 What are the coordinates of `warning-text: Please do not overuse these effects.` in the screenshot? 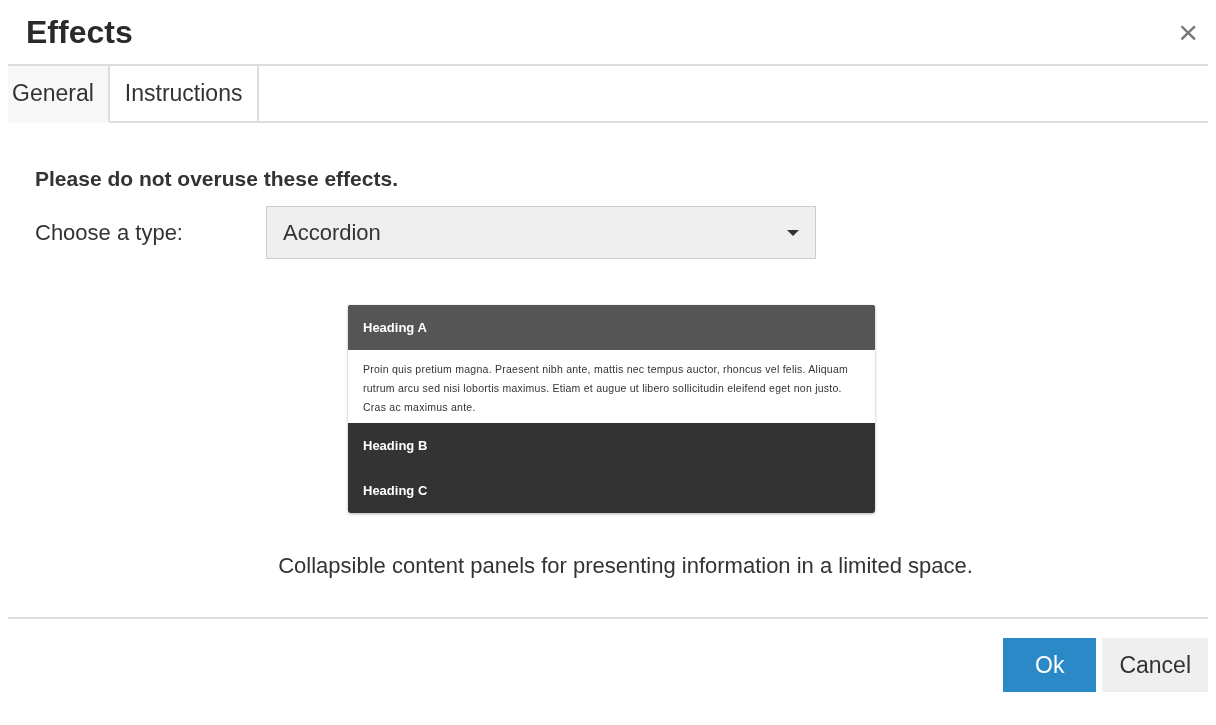 It's located at (217, 179).